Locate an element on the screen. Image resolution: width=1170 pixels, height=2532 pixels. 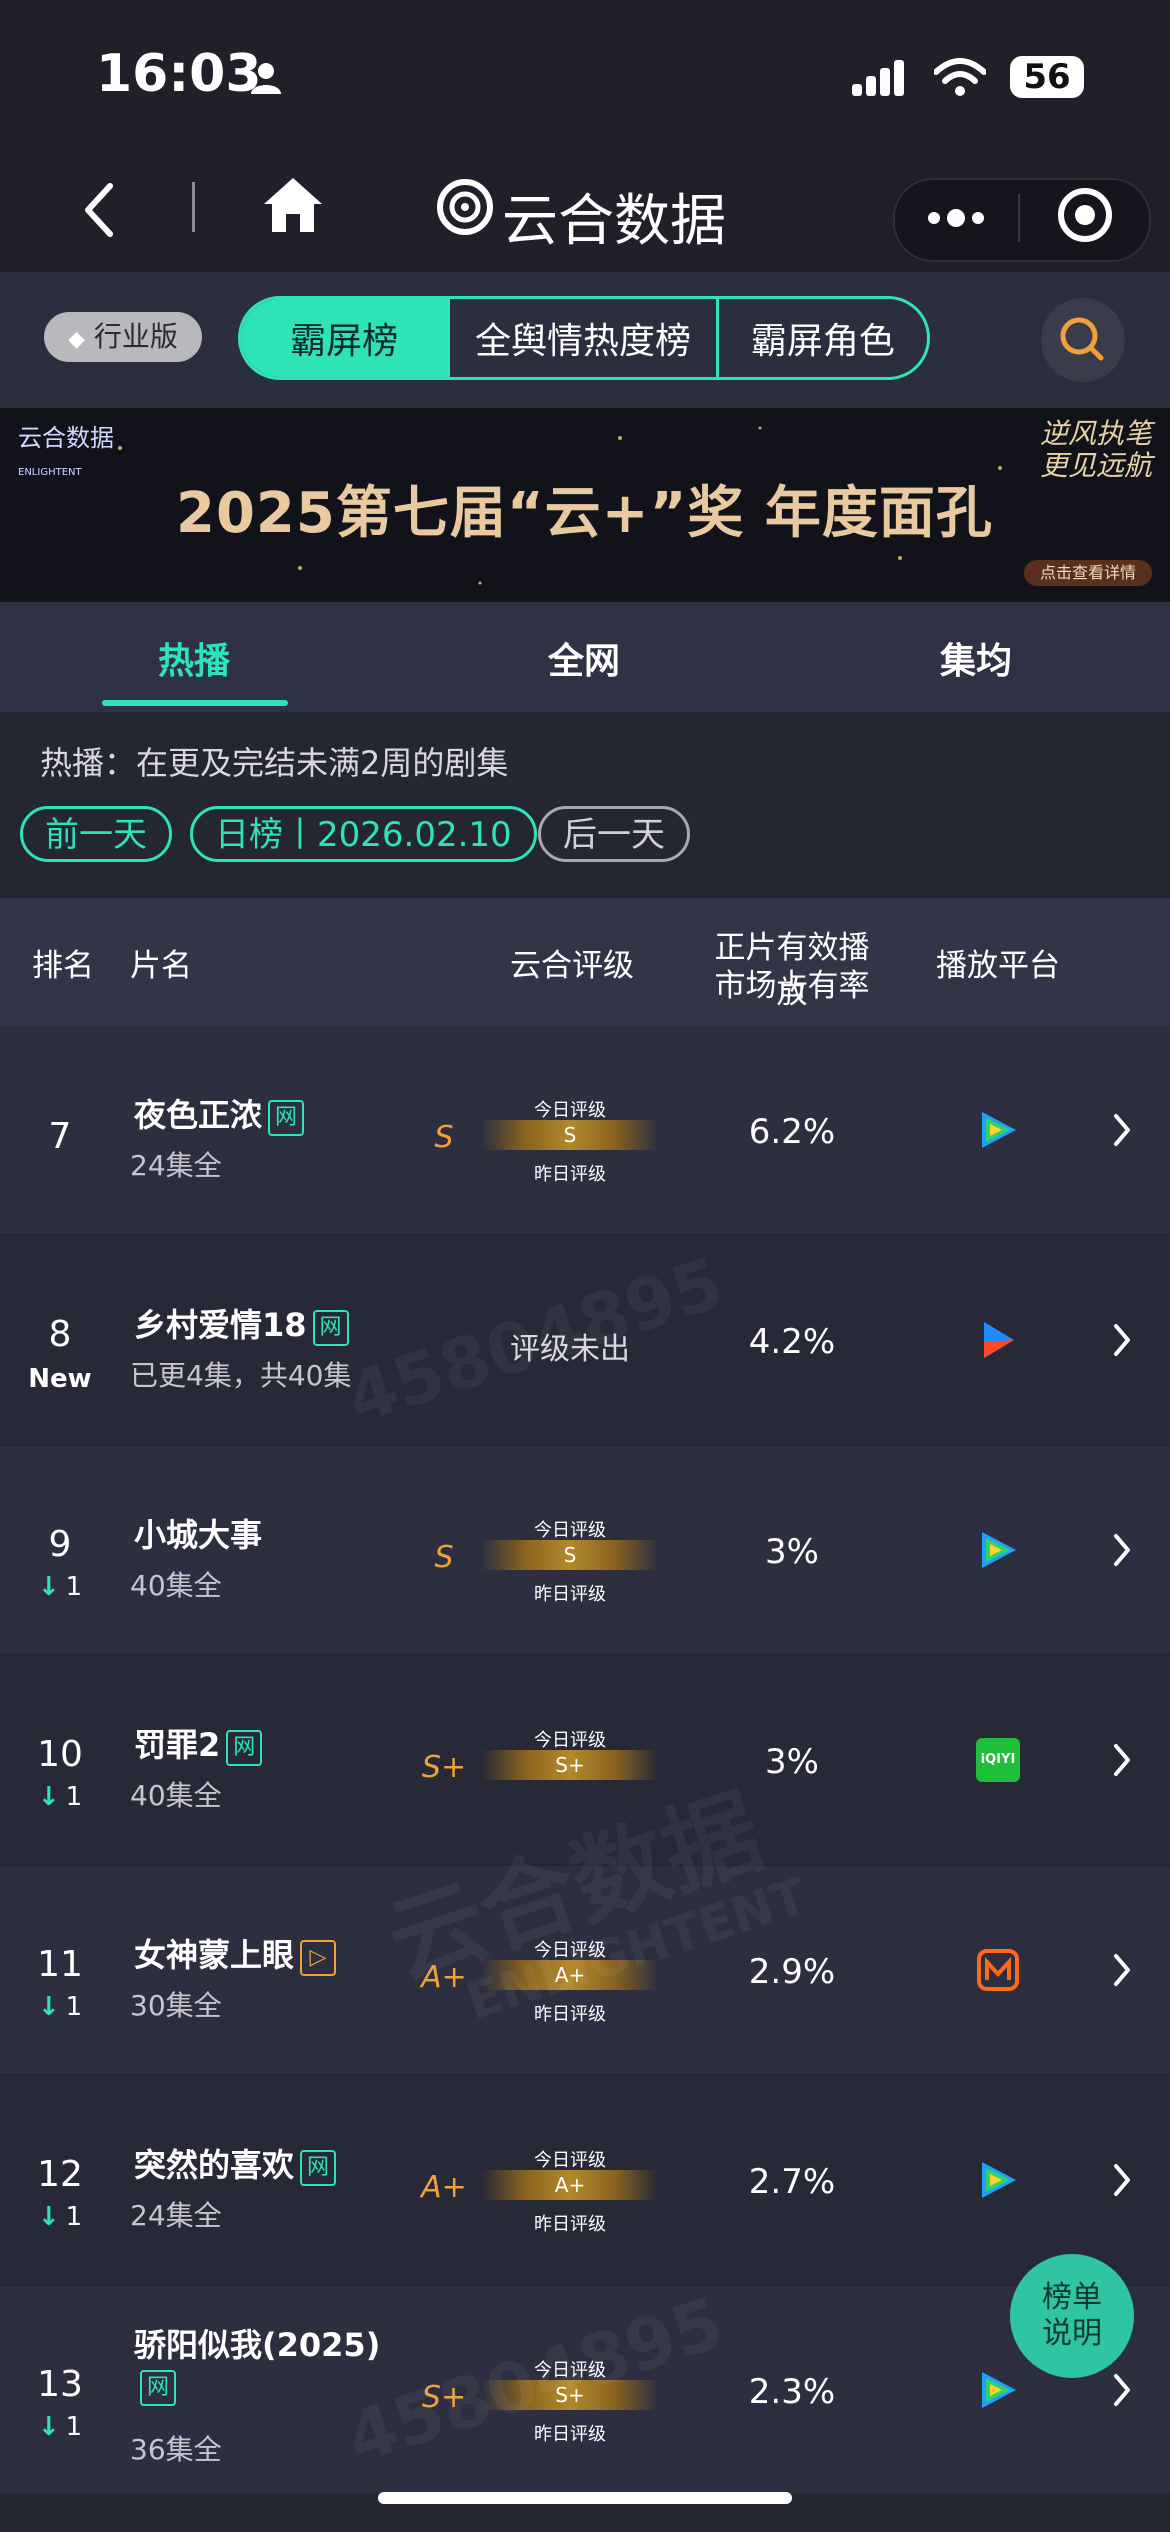
tab-baping: 霸屏榜 is located at coordinates (346, 338).